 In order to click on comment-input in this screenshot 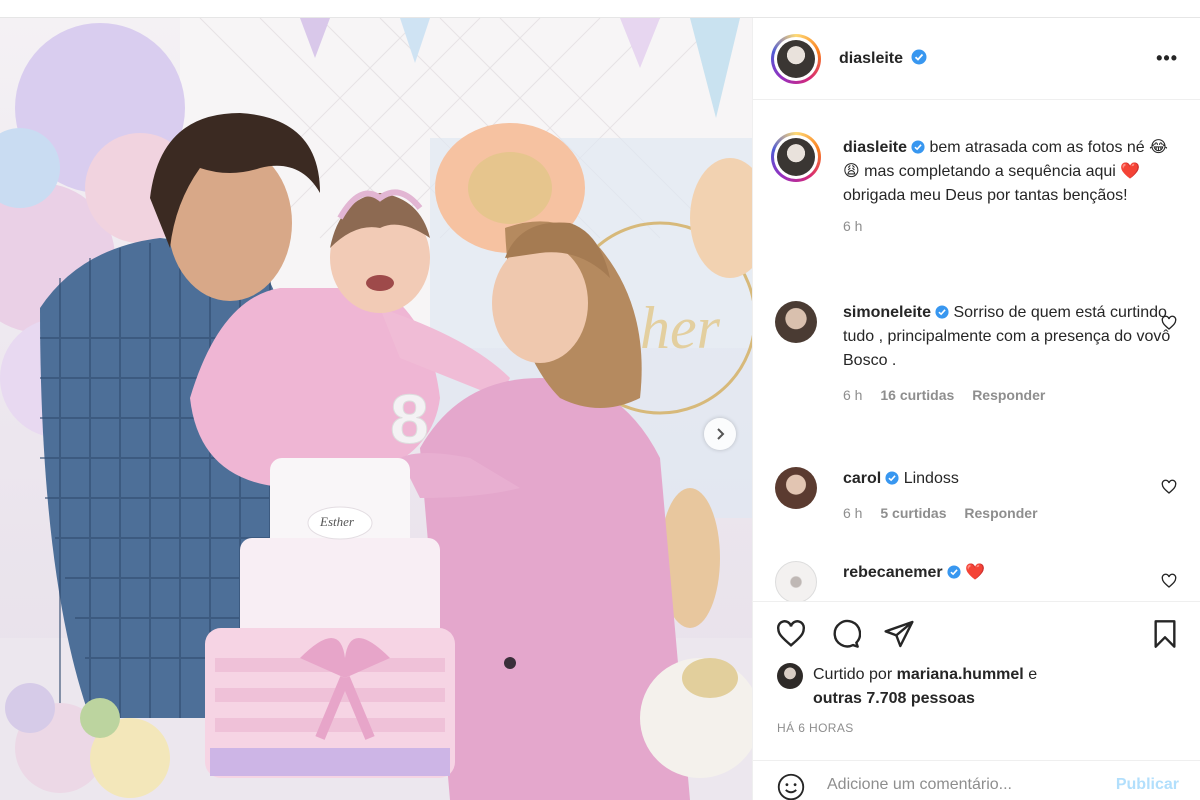, I will do `click(962, 785)`.